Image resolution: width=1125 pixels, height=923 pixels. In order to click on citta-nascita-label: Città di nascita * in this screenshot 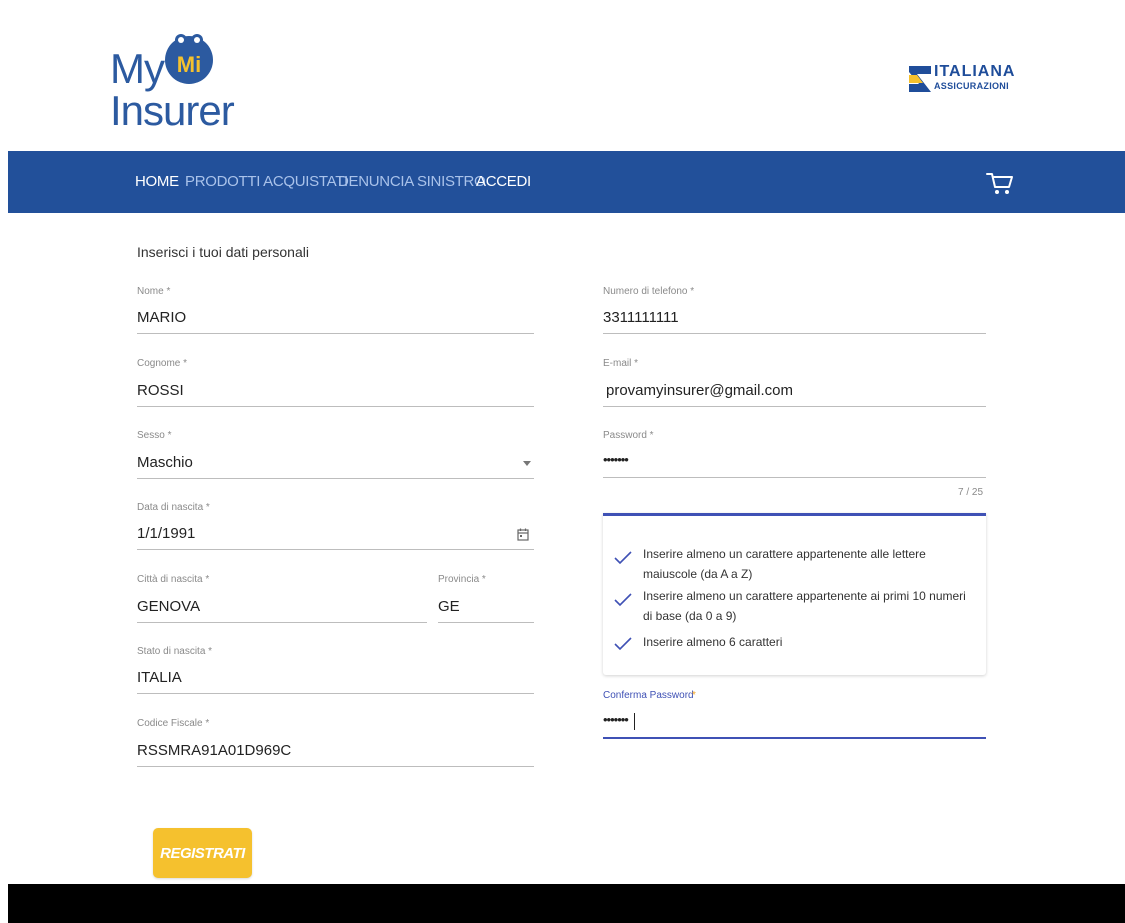, I will do `click(173, 579)`.